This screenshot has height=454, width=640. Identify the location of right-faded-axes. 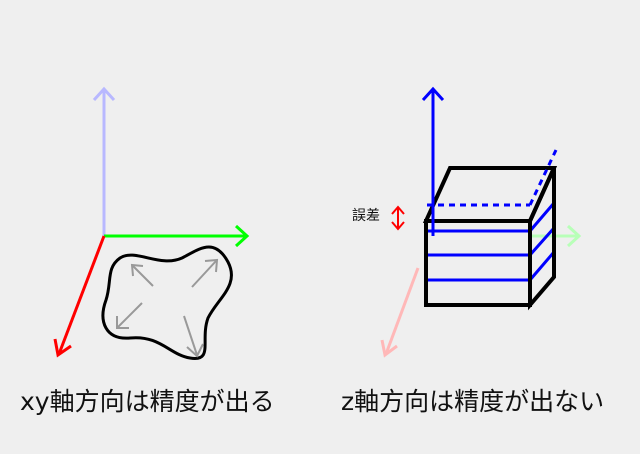
(481, 291).